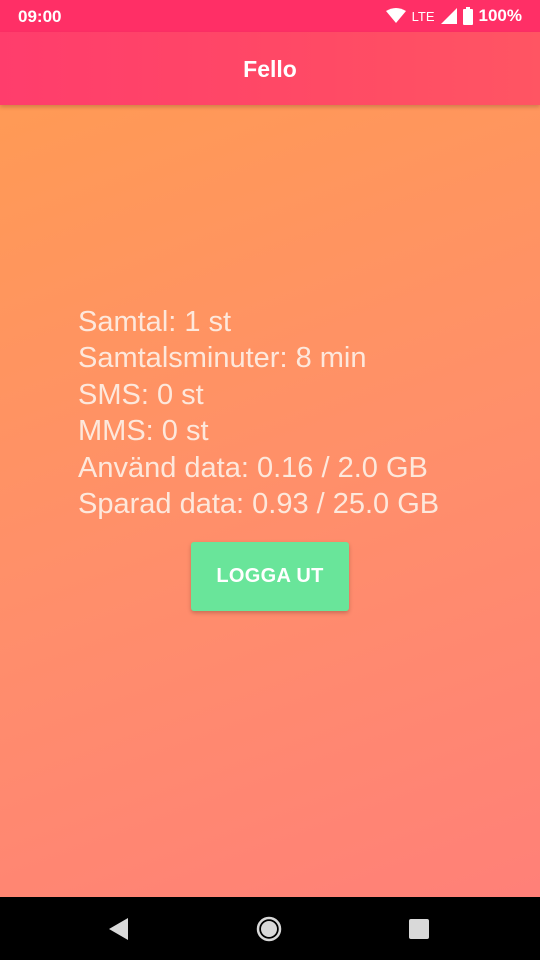 Image resolution: width=540 pixels, height=960 pixels. I want to click on signal-icon, so click(448, 16).